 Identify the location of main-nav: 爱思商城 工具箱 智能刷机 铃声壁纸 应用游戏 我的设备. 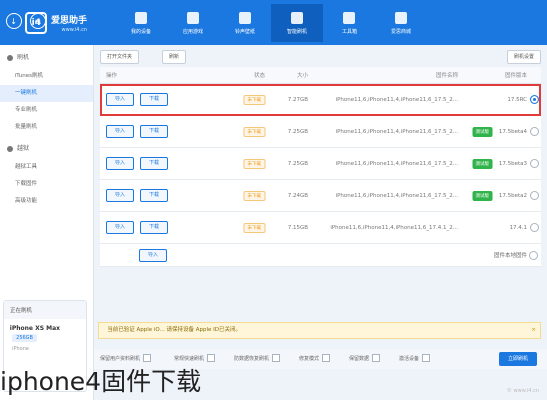
(271, 23).